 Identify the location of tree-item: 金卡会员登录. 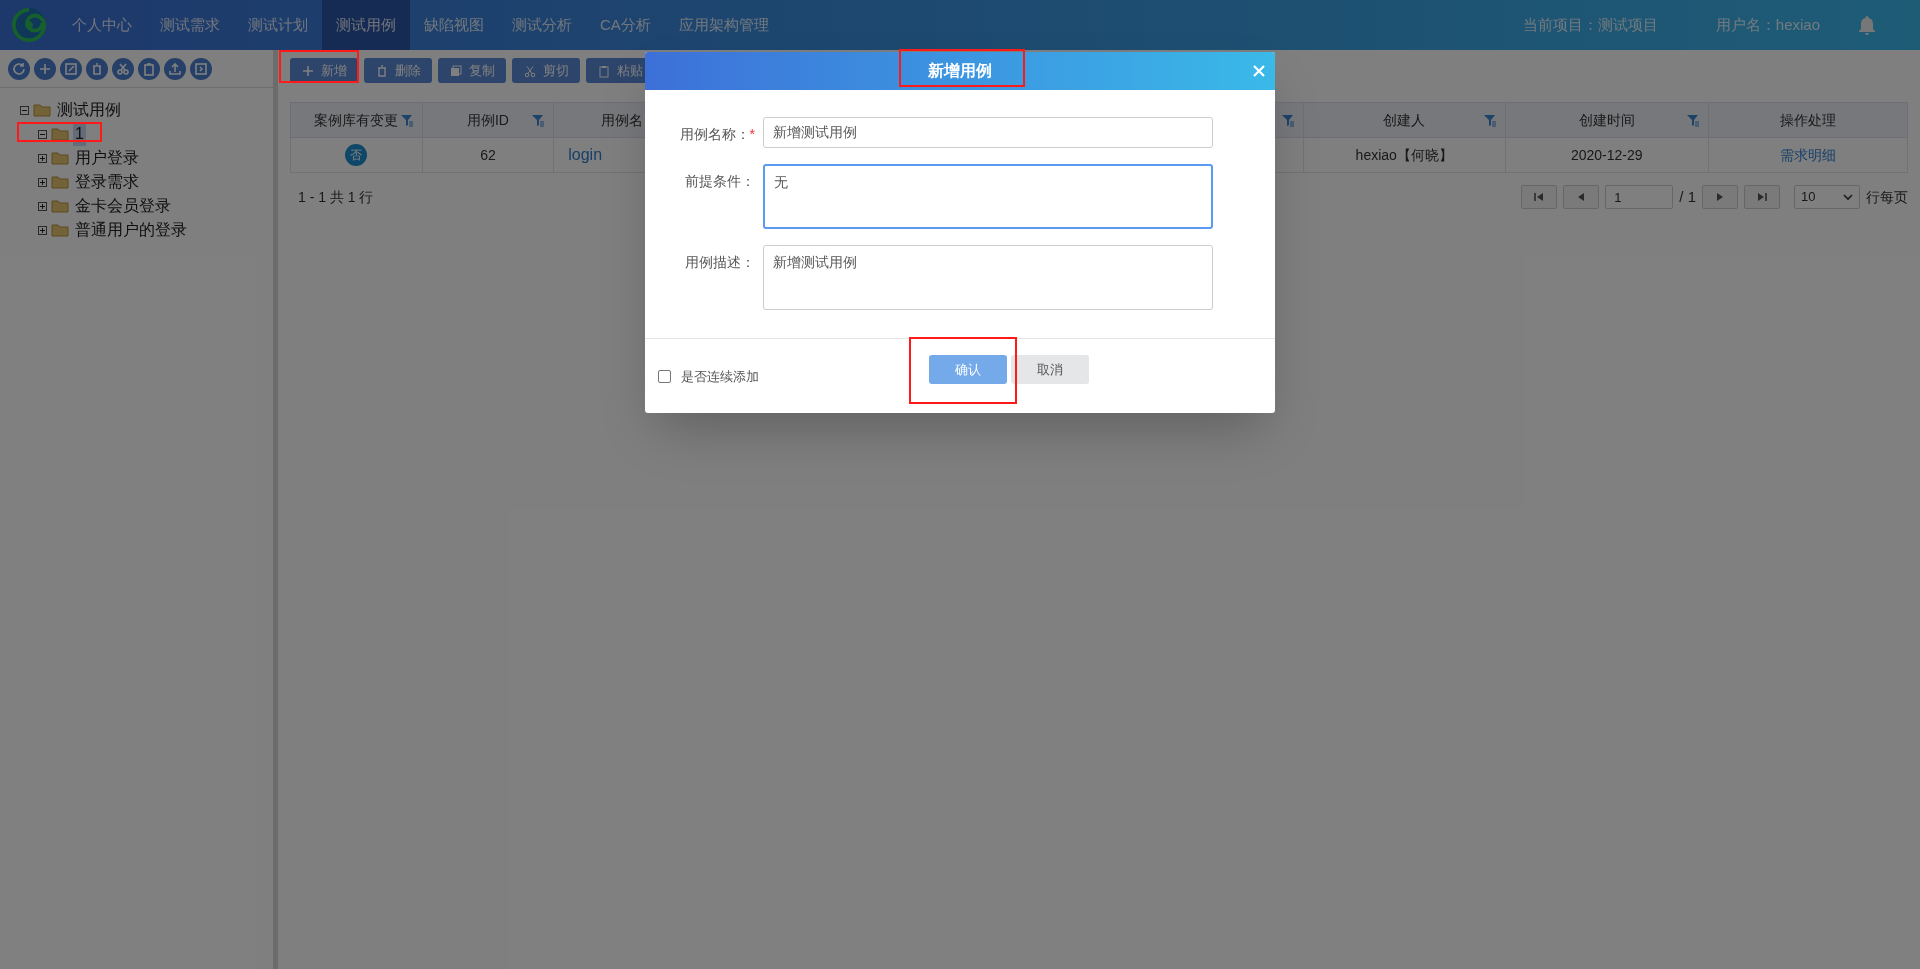
(123, 206).